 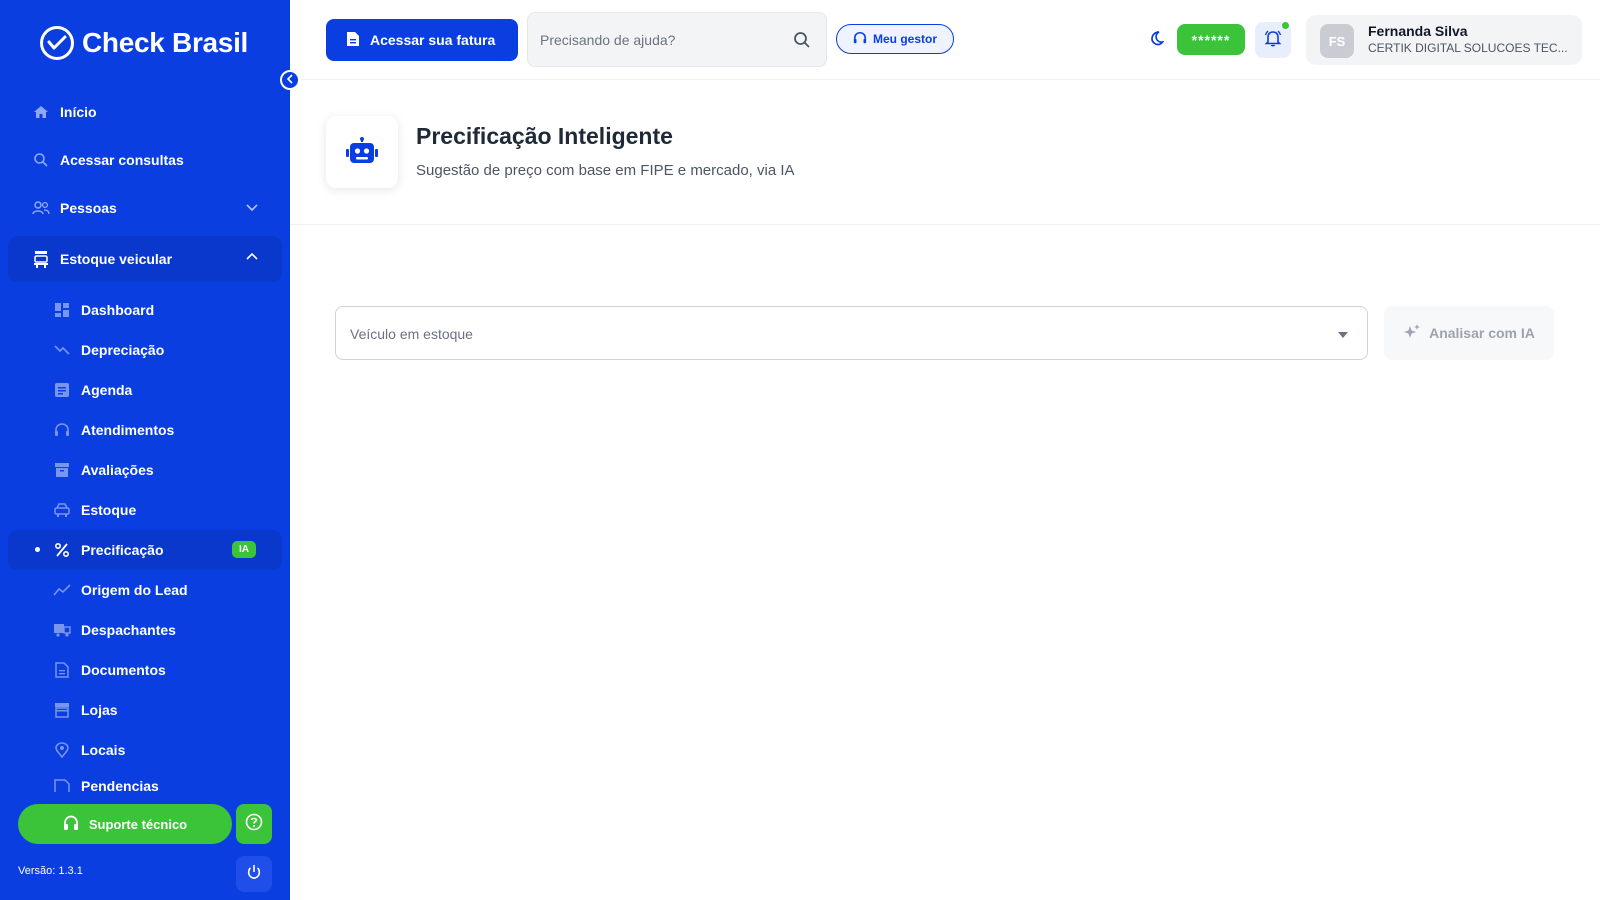 What do you see at coordinates (62, 350) in the screenshot?
I see `trending-down-icon` at bounding box center [62, 350].